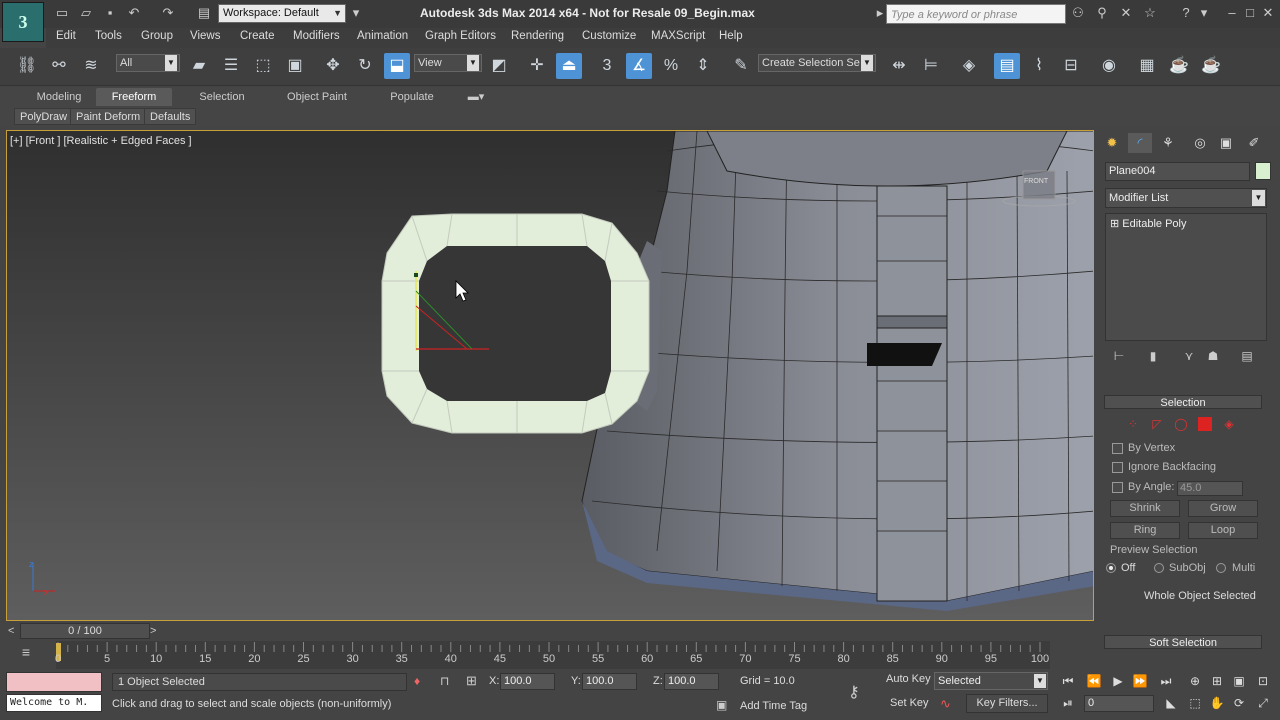  I want to click on transform-mode-icon: ⊞, so click(471, 681).